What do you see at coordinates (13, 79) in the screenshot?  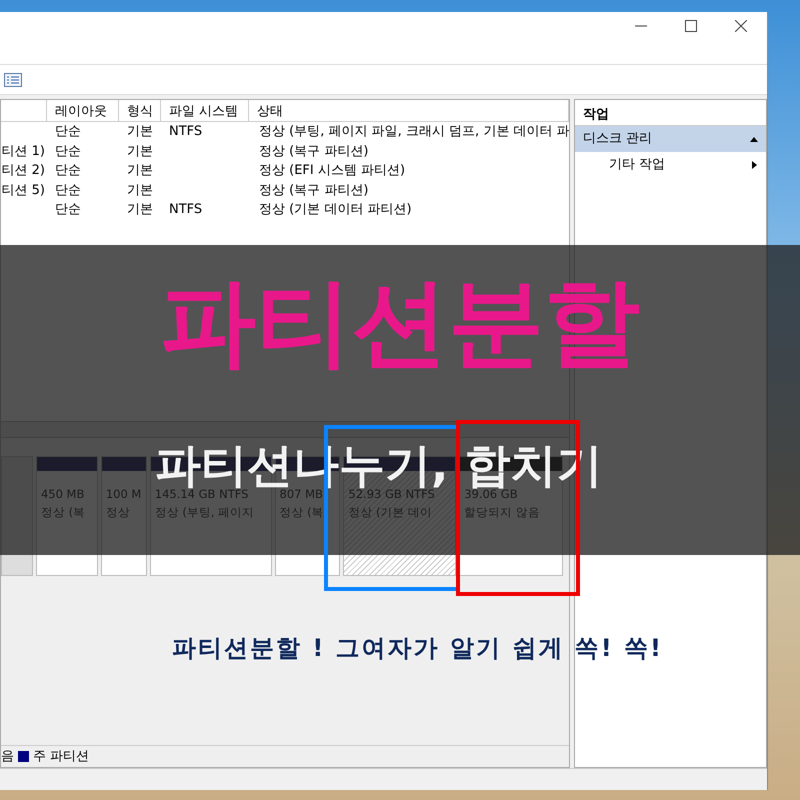 I see `properties-icon` at bounding box center [13, 79].